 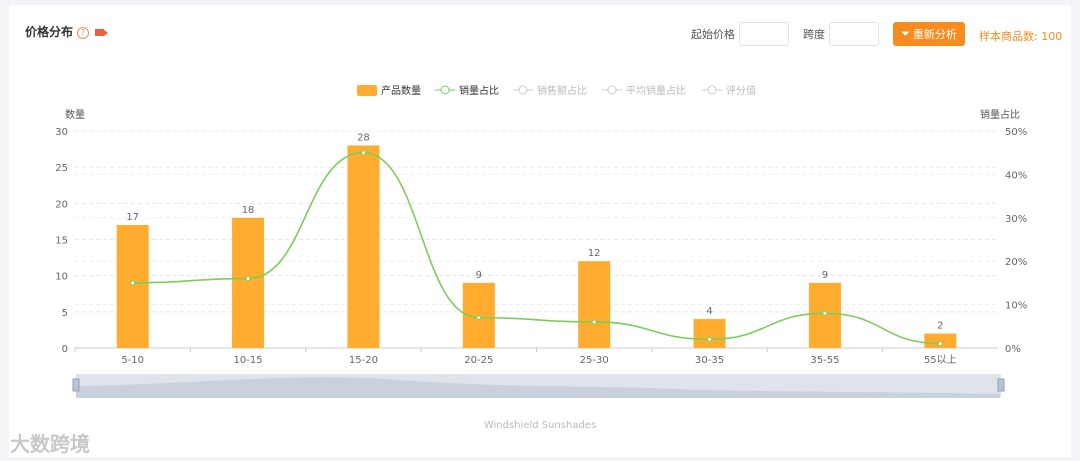 I want to click on y2-tick-label: 0%, so click(x=1013, y=349).